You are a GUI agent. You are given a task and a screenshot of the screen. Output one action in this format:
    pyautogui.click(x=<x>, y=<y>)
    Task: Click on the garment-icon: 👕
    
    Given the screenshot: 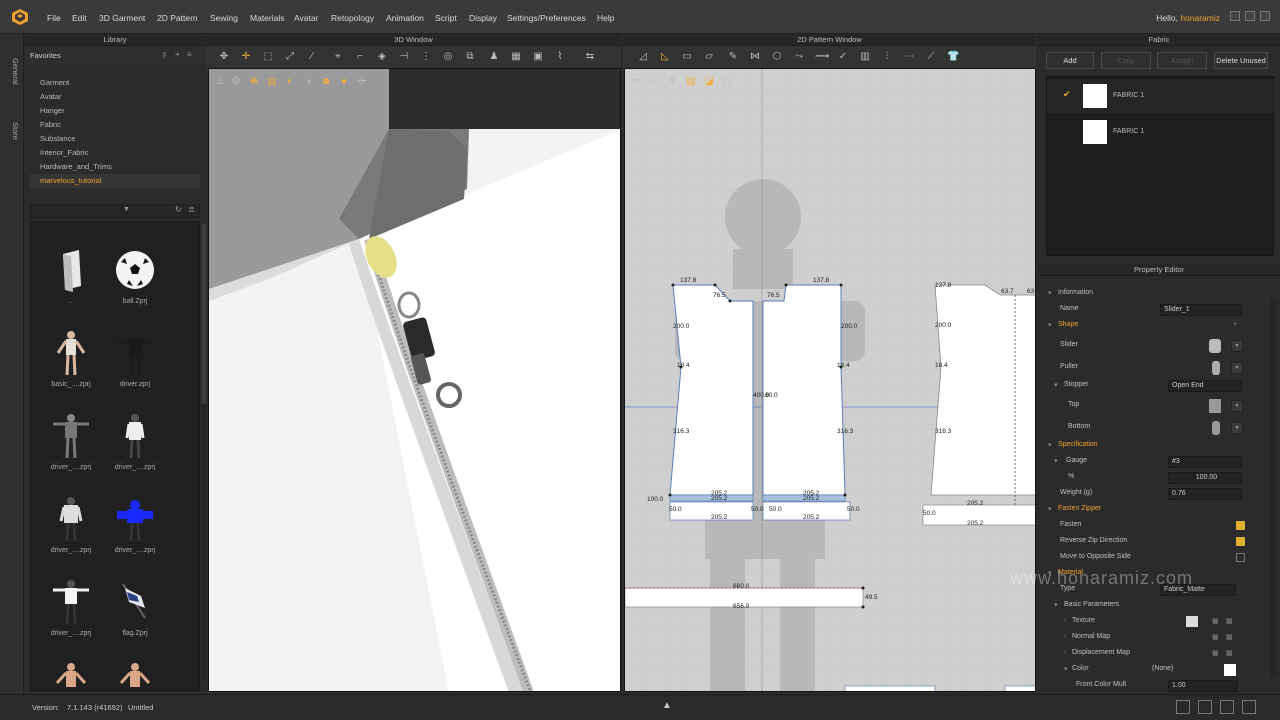 What is the action you would take?
    pyautogui.click(x=953, y=57)
    